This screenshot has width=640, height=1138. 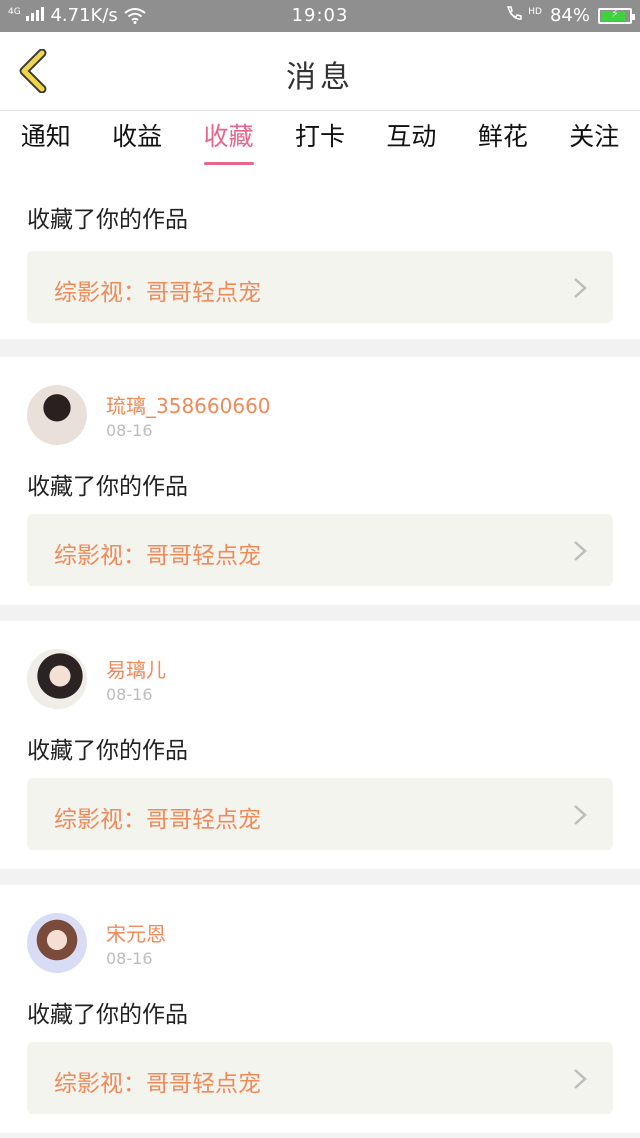 I want to click on tab-favorites: 收藏, so click(x=229, y=139).